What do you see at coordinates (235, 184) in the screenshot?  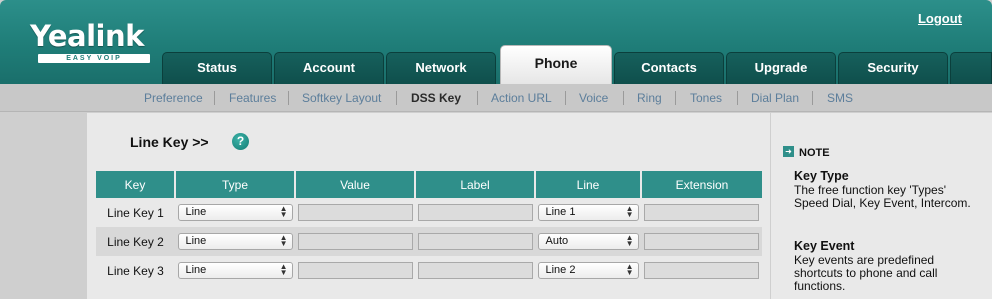 I see `column-header-type: Type` at bounding box center [235, 184].